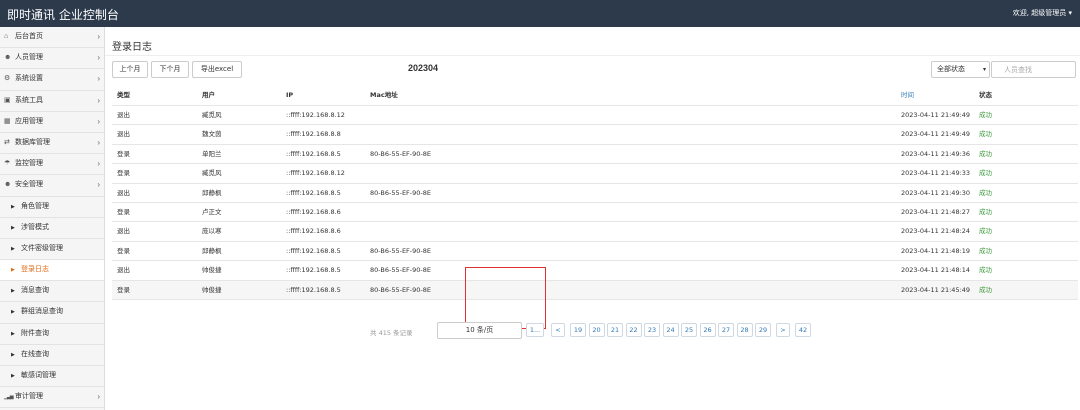 This screenshot has height=410, width=1080. What do you see at coordinates (960, 69) in the screenshot?
I see `status-select: 全部状态 ▾` at bounding box center [960, 69].